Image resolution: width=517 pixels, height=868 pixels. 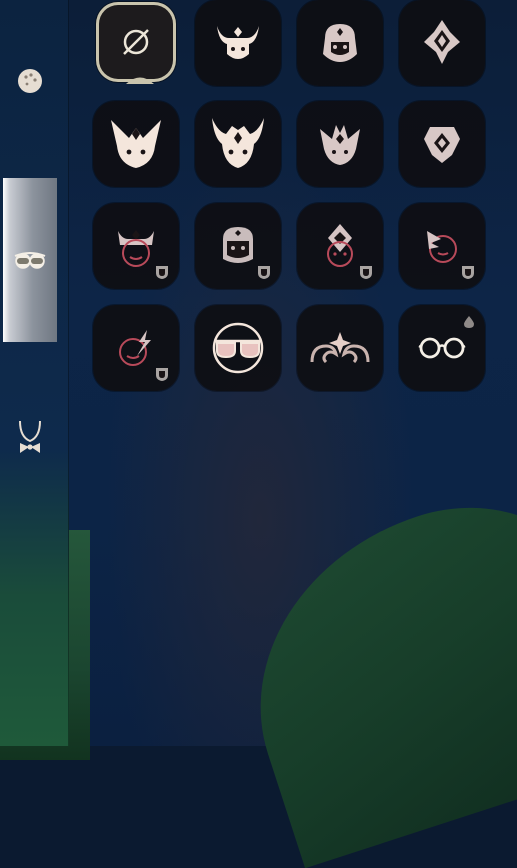 I want to click on item-flame-face, so click(x=442, y=246).